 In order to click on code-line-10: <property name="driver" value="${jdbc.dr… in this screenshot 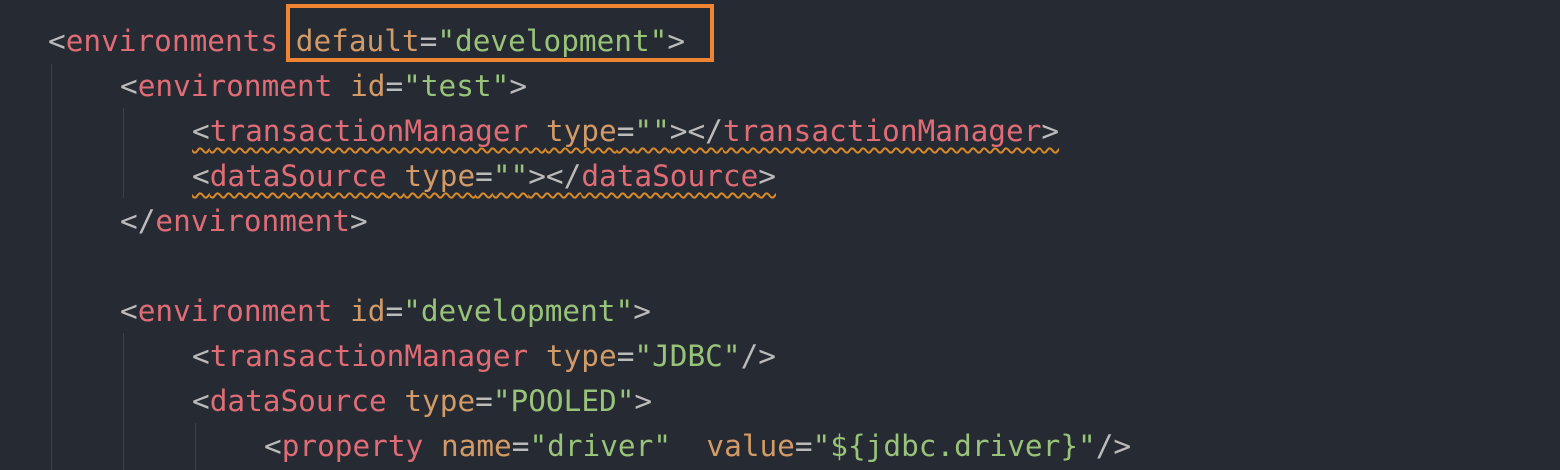, I will do `click(697, 446)`.